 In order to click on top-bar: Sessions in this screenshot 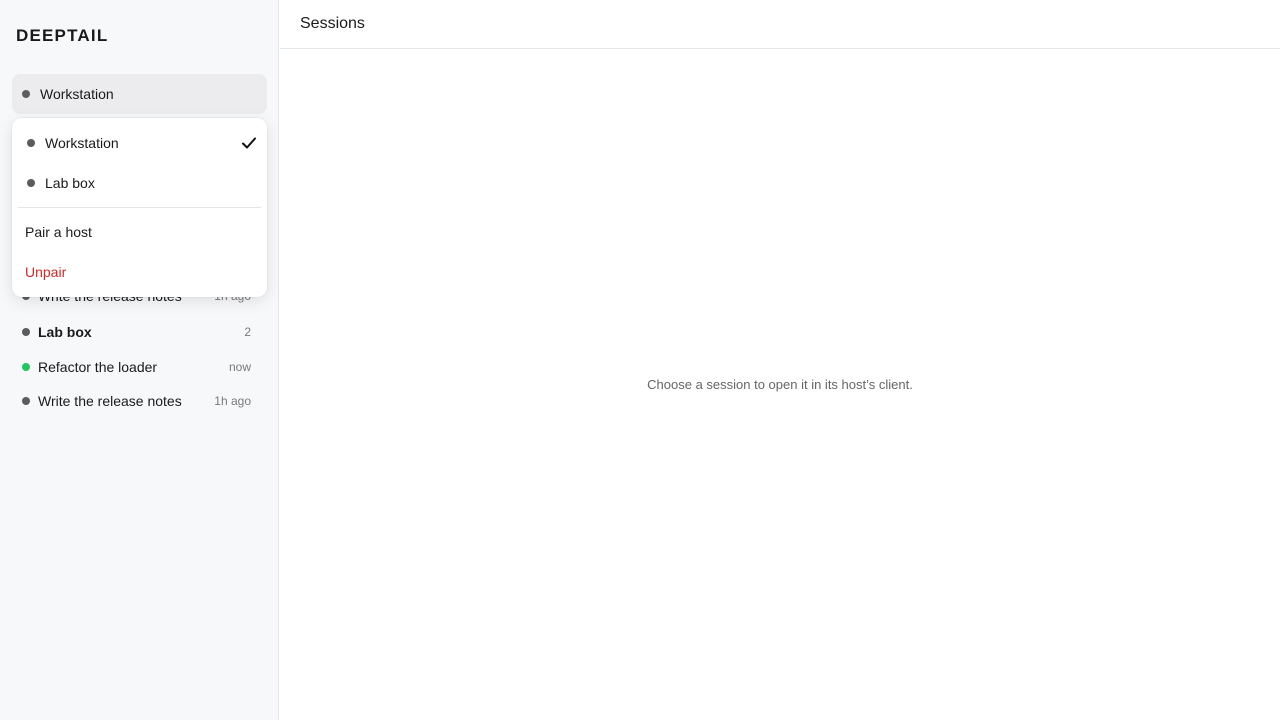, I will do `click(780, 24)`.